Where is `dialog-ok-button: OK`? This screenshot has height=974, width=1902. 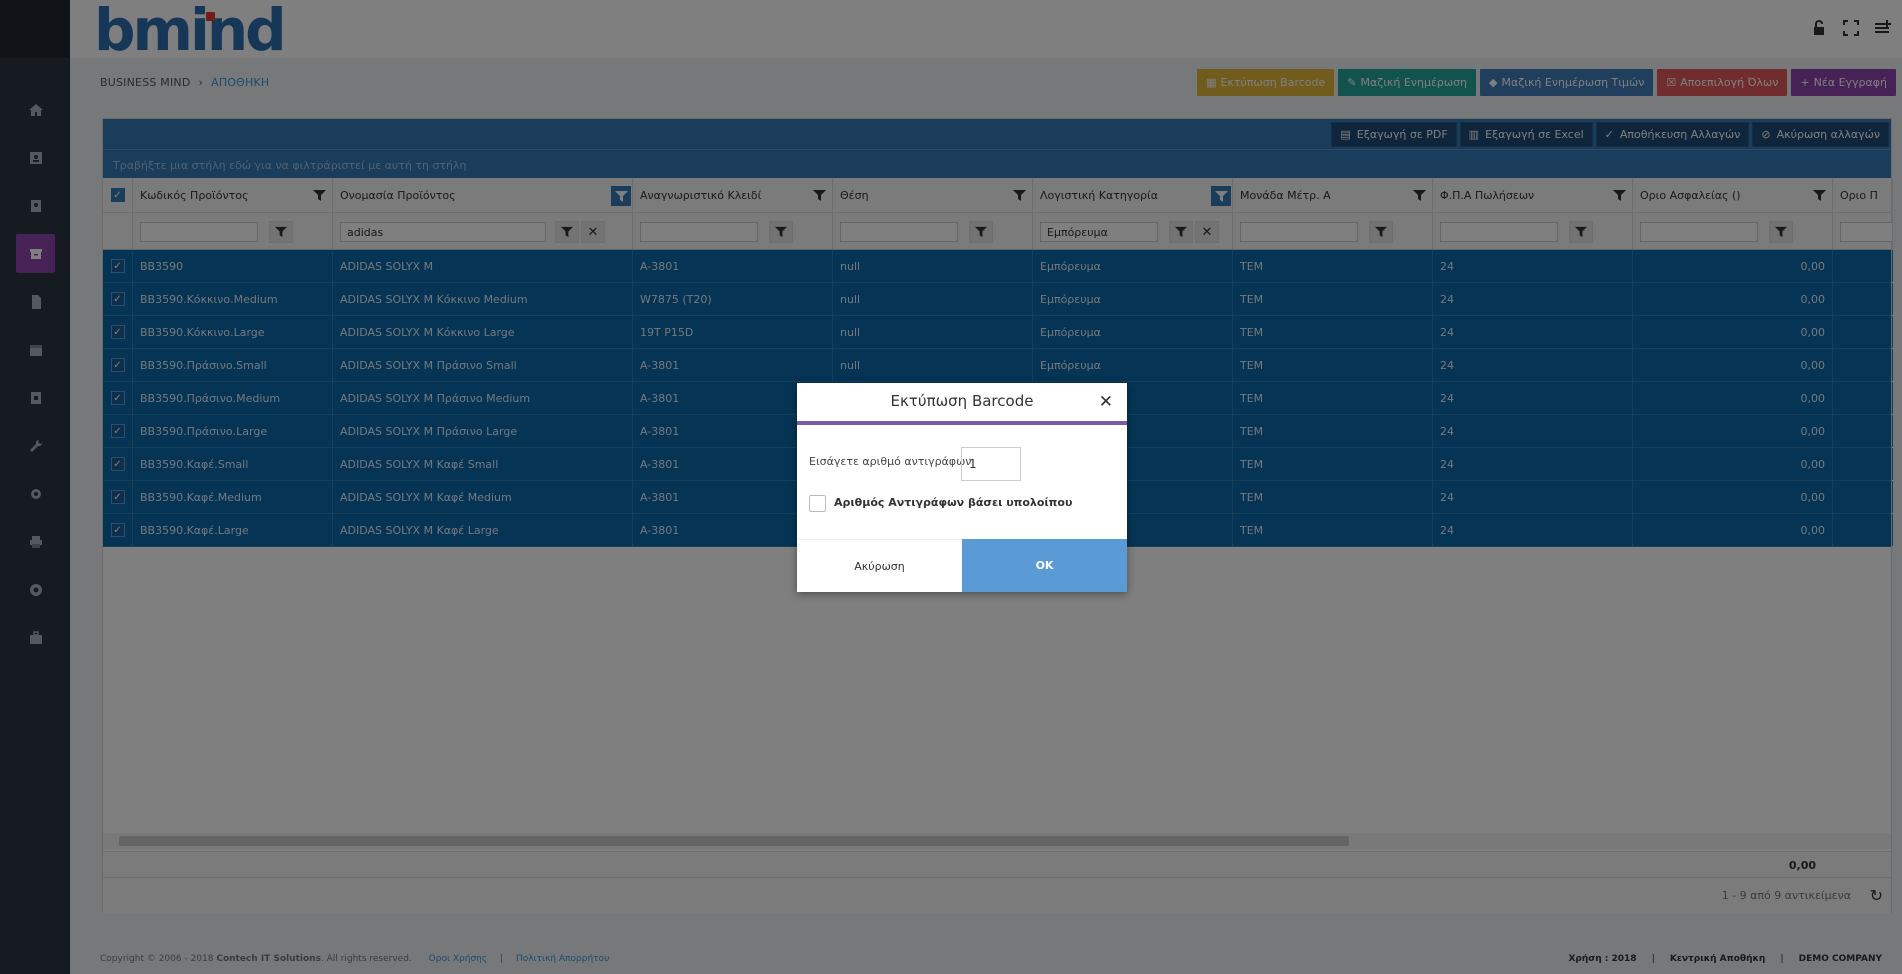
dialog-ok-button: OK is located at coordinates (1044, 565).